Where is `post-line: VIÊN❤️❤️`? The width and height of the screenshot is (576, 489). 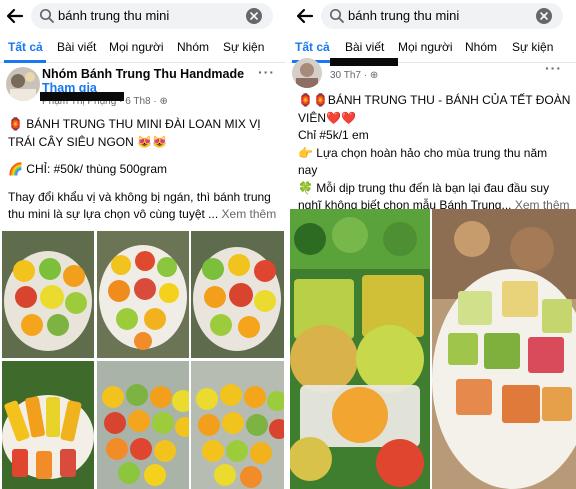
post-line: VIÊN❤️❤️ is located at coordinates (327, 117).